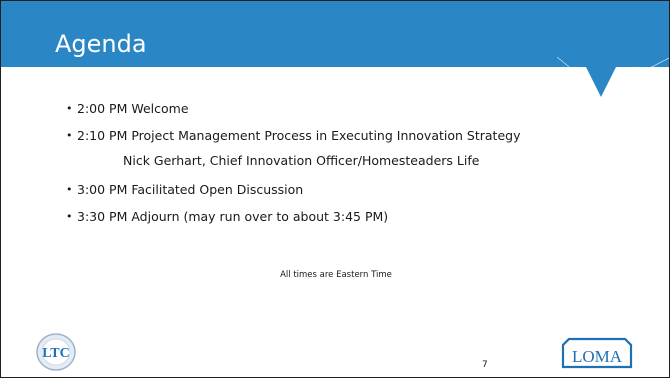 The height and width of the screenshot is (378, 670). Describe the element at coordinates (190, 189) in the screenshot. I see `agenda-item-text: 3:00 PM Facilitated Open Discussion` at that location.